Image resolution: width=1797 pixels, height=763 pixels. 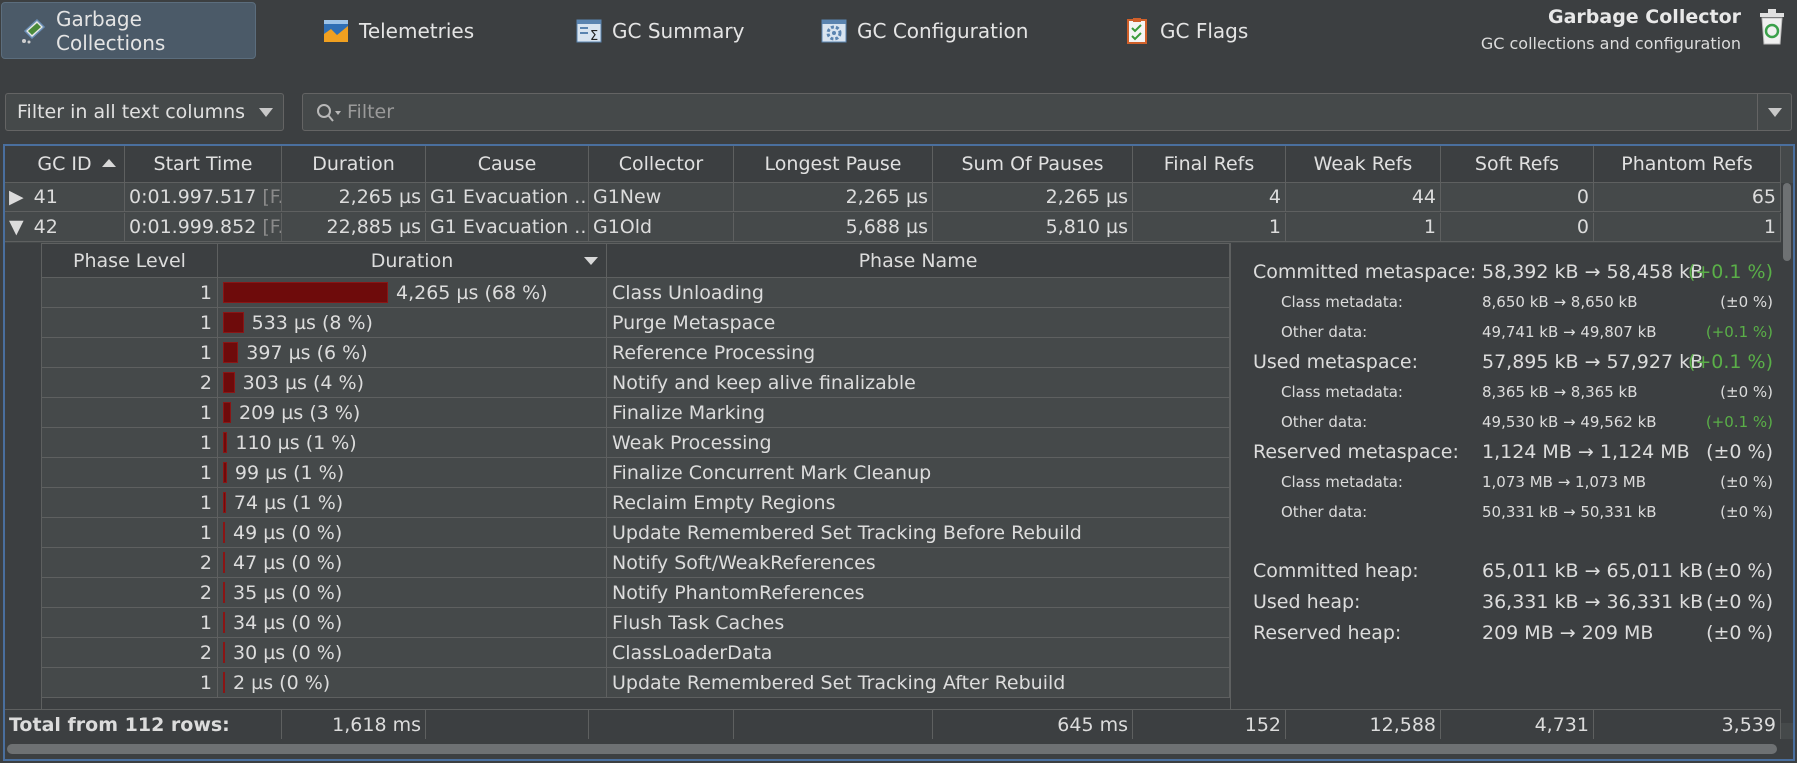 I want to click on column-header-duration: Duration, so click(x=354, y=164).